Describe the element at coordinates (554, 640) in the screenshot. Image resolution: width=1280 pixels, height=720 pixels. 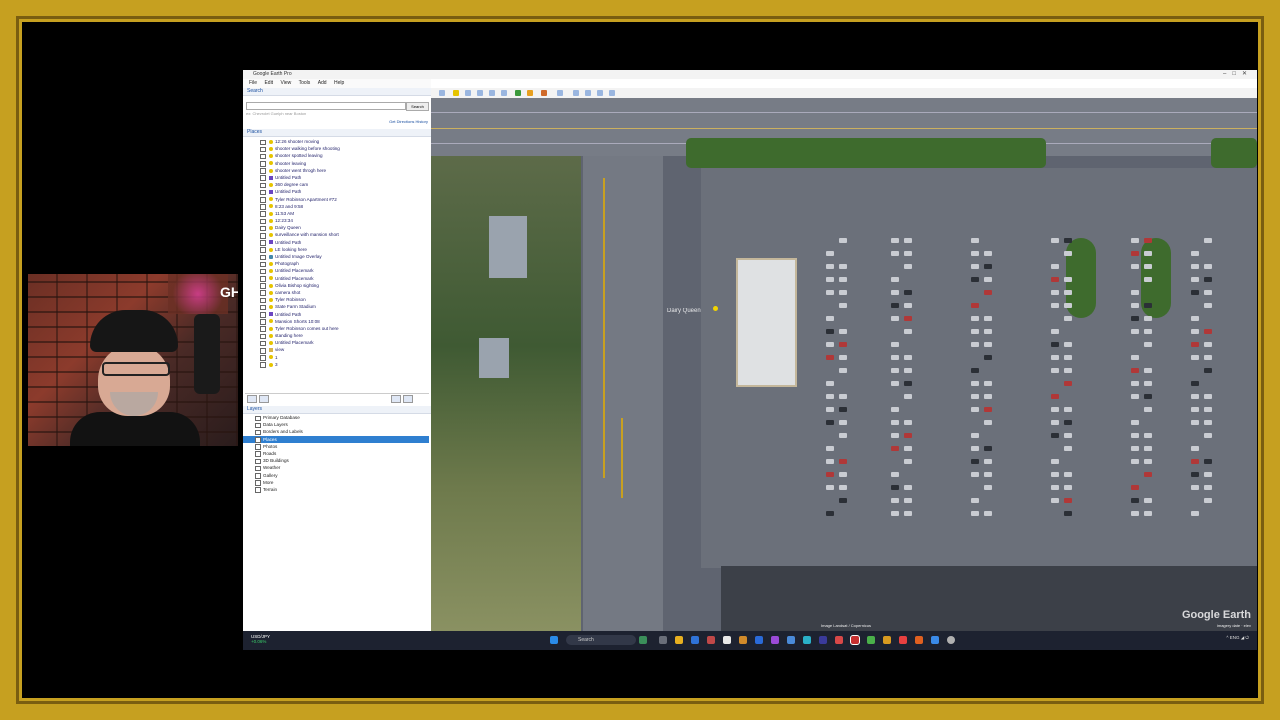
I see `windows-start-icon` at that location.